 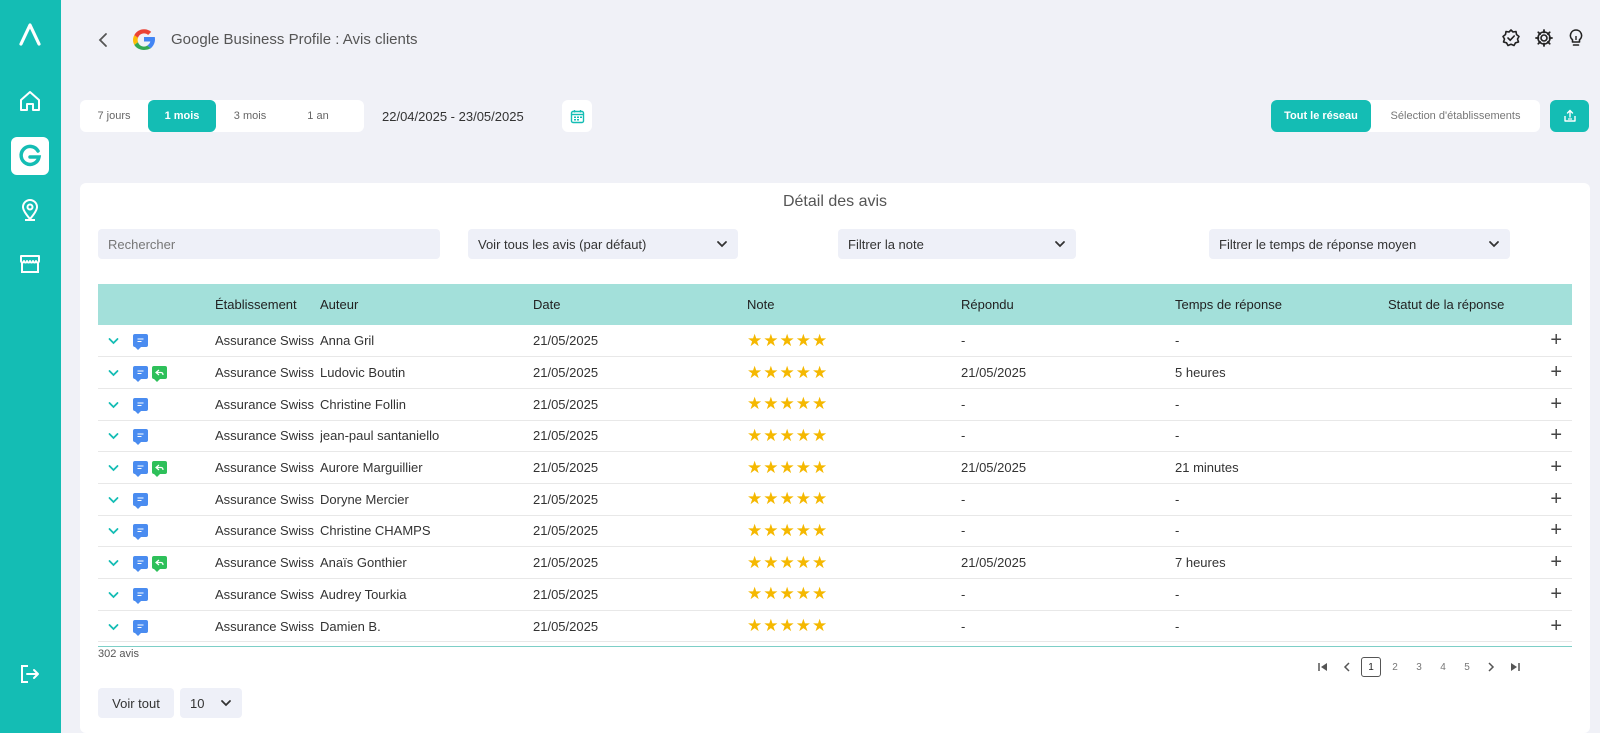 I want to click on answered-cell: 21/05/2025, so click(x=994, y=563).